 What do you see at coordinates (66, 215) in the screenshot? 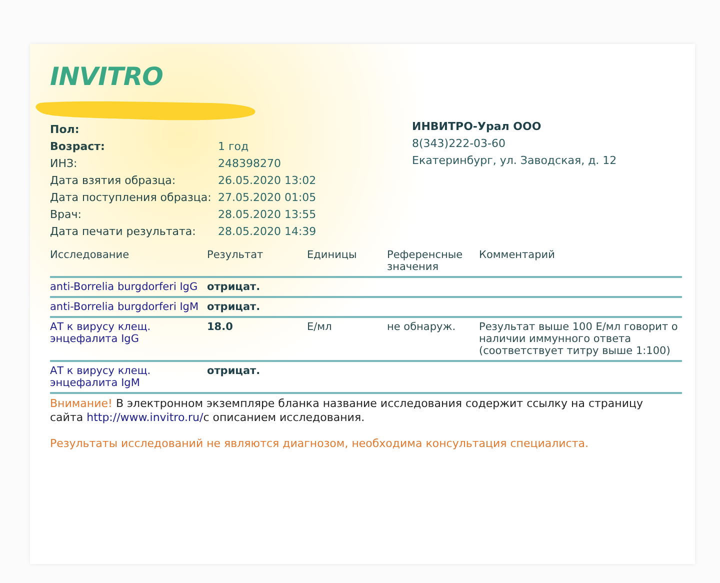
I see `field-label: Врач:` at bounding box center [66, 215].